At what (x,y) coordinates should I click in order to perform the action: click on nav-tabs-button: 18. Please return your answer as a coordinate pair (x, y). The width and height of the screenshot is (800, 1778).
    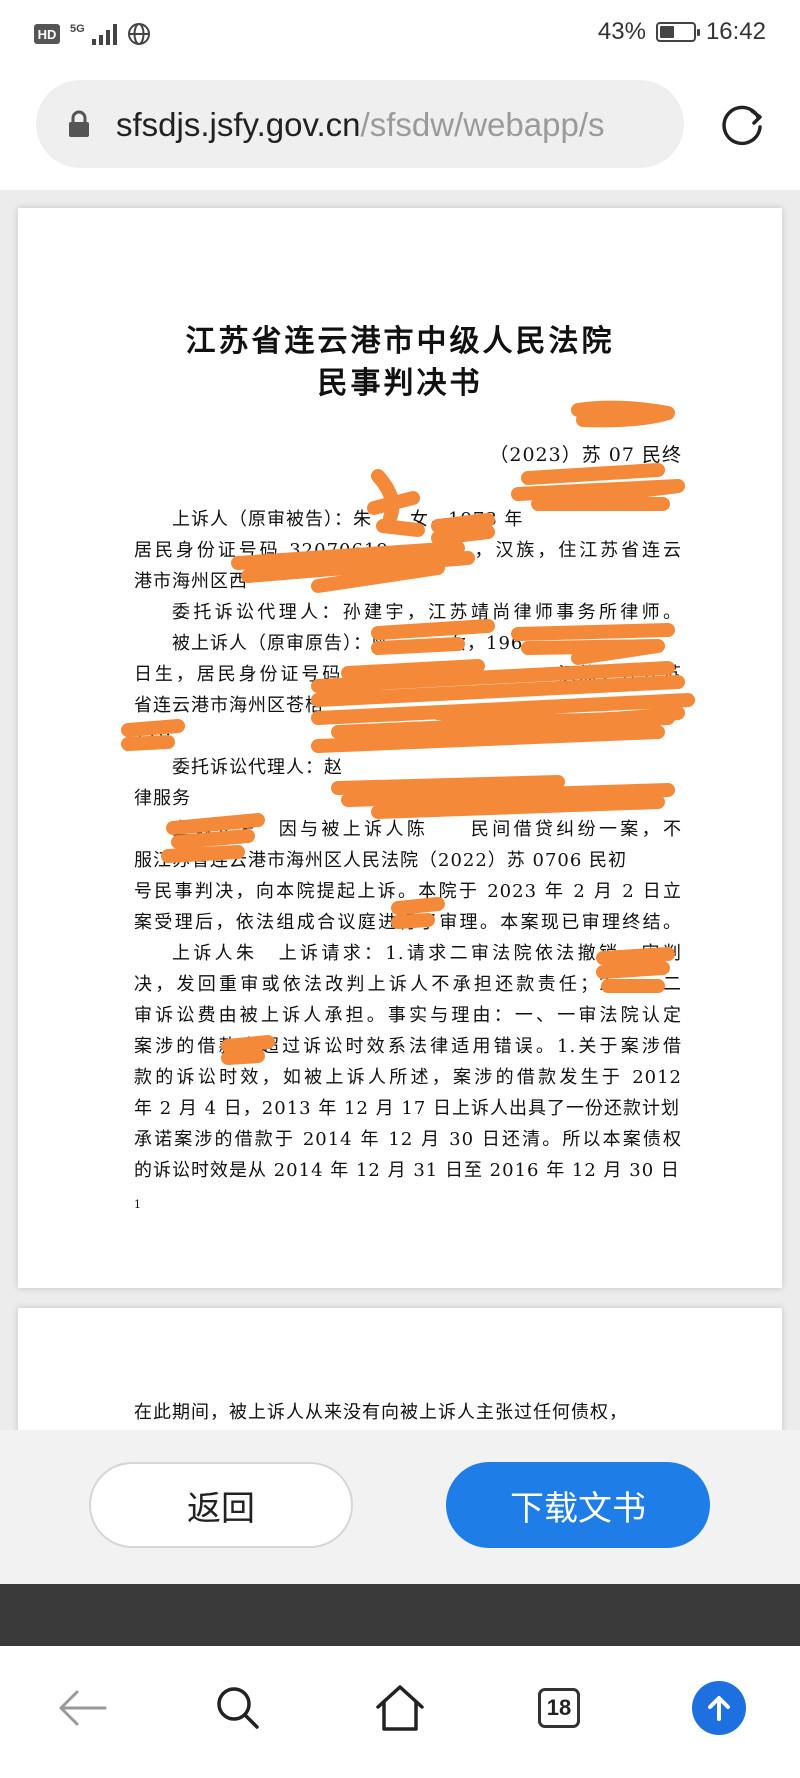
    Looking at the image, I should click on (559, 1708).